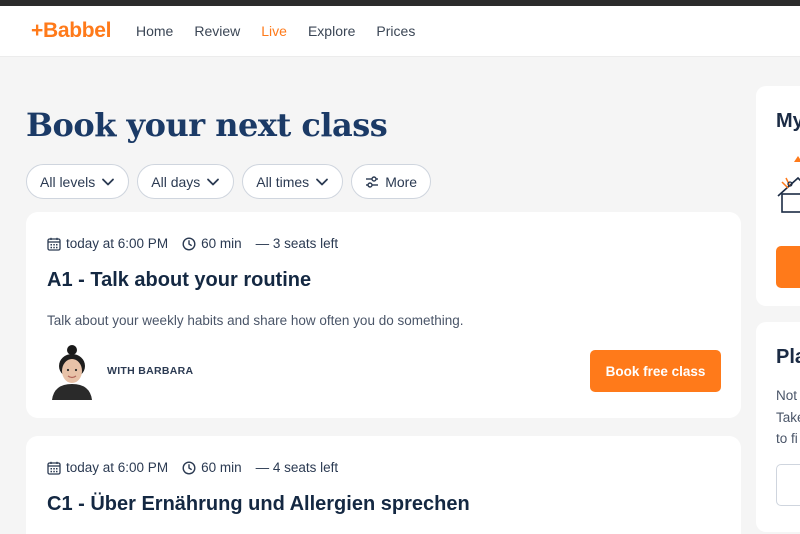  I want to click on filter-bar: All levels All days All times More, so click(229, 181).